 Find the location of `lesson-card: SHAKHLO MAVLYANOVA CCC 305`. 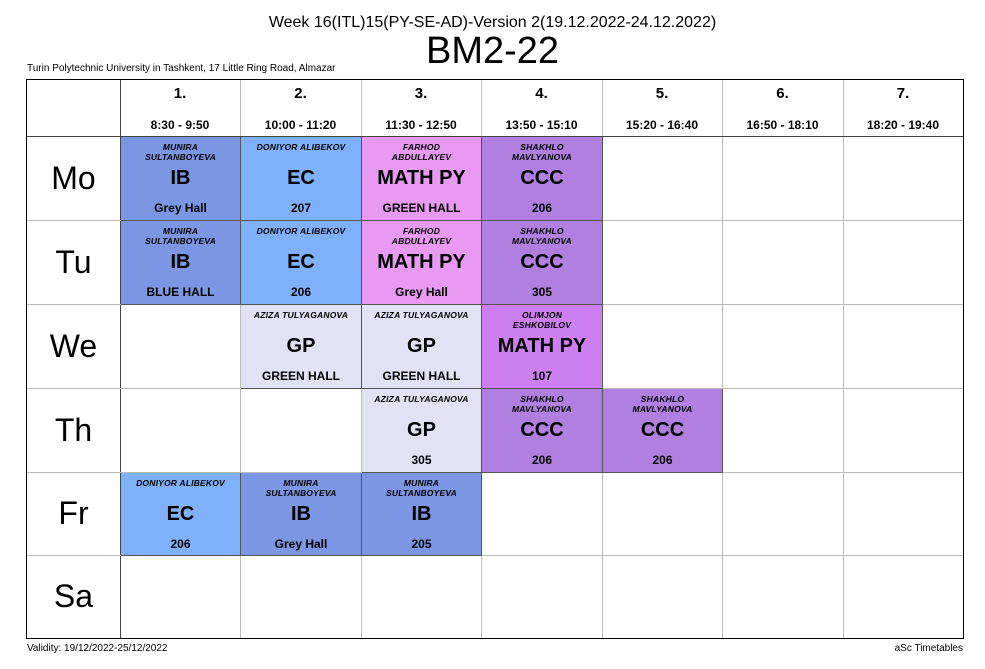

lesson-card: SHAKHLO MAVLYANOVA CCC 305 is located at coordinates (542, 263).